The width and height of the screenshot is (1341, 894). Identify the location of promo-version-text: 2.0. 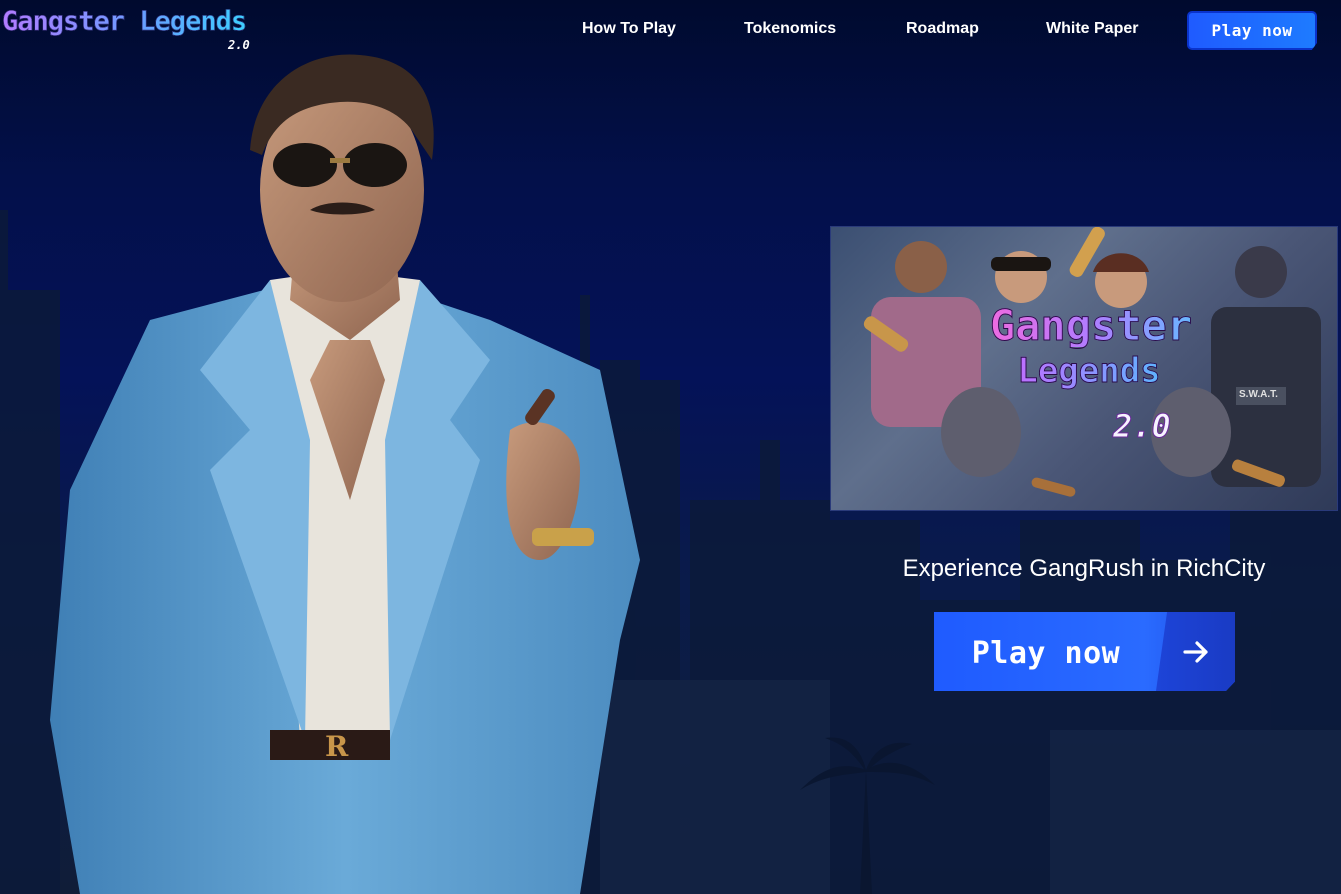
(1142, 426).